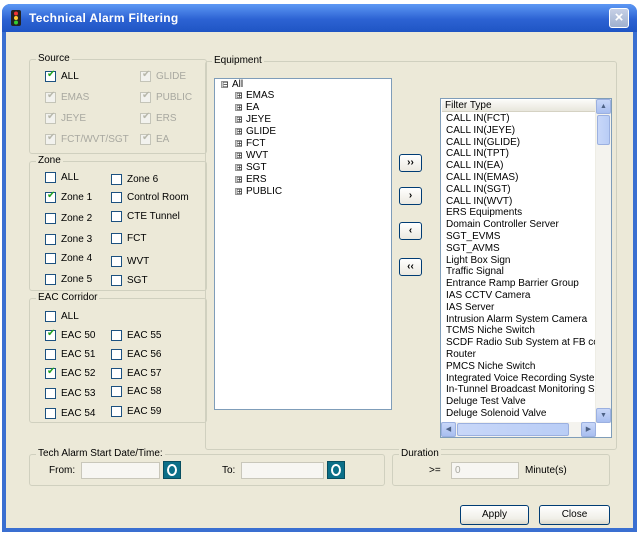 The height and width of the screenshot is (538, 641). What do you see at coordinates (603, 106) in the screenshot?
I see `scroll-up-arrow-icon: ▲` at bounding box center [603, 106].